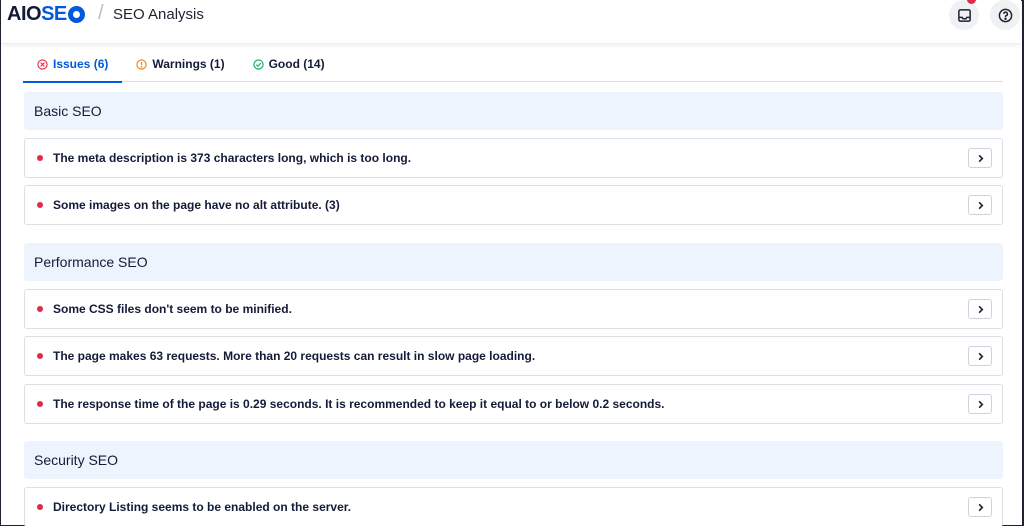 This screenshot has width=1024, height=526. Describe the element at coordinates (513, 460) in the screenshot. I see `section-security-seo: Security SEO` at that location.